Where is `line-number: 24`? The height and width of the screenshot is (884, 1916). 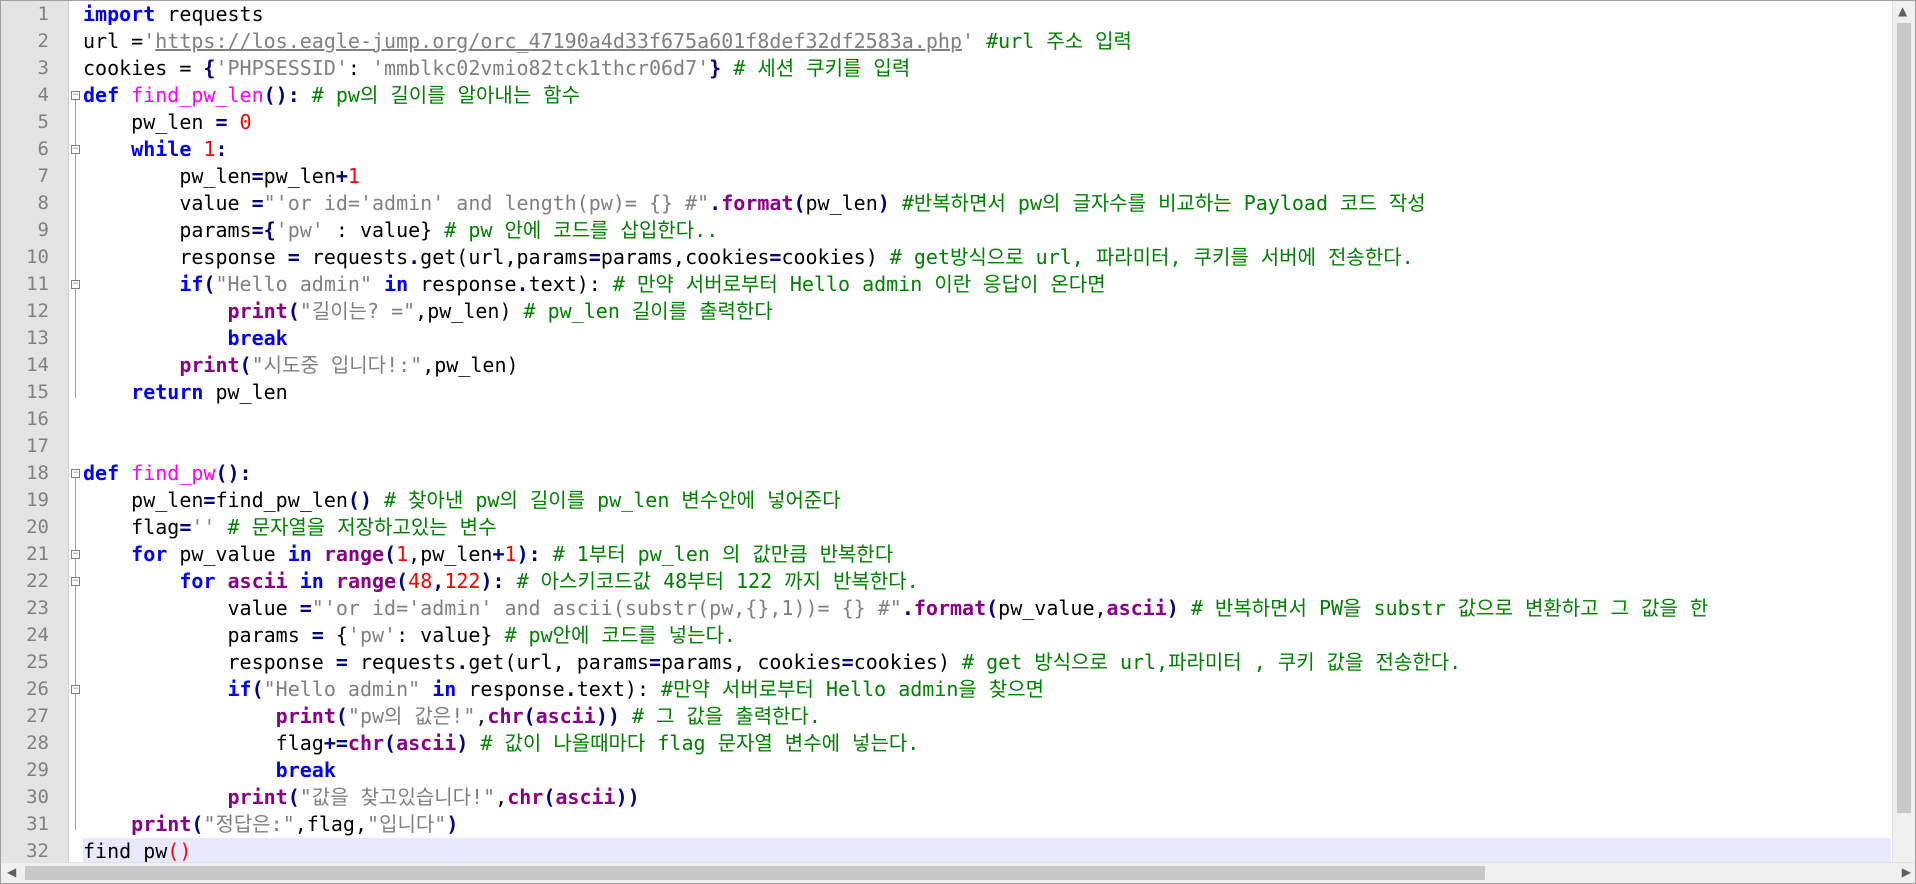 line-number: 24 is located at coordinates (37, 635).